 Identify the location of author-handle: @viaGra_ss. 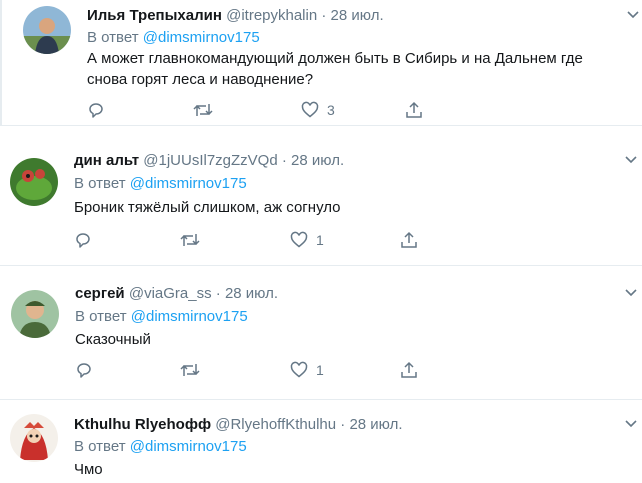
(170, 293).